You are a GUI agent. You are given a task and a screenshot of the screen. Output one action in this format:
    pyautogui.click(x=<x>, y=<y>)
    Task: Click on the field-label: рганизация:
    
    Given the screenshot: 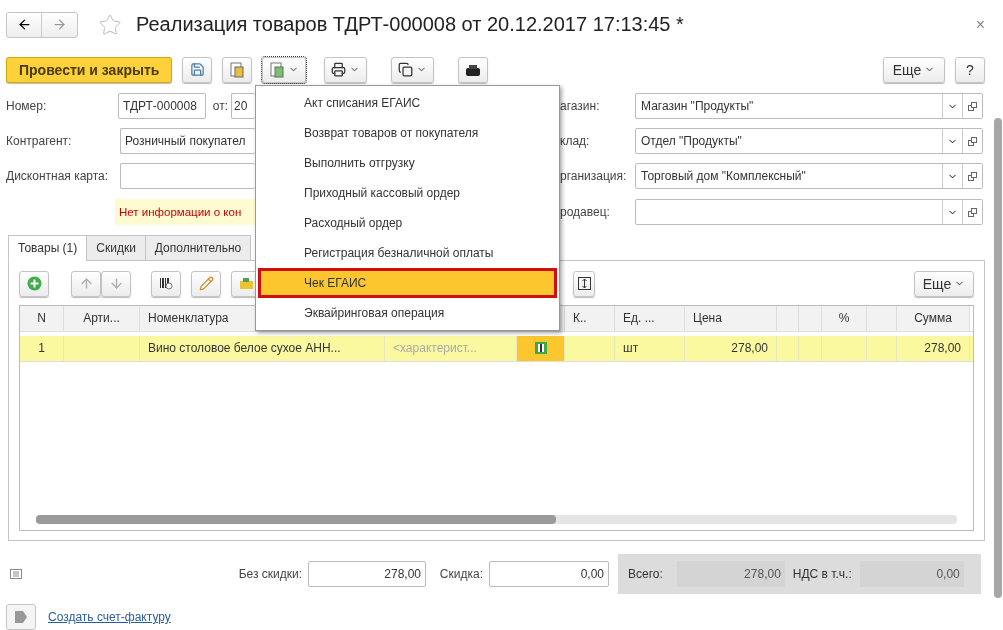 What is the action you would take?
    pyautogui.click(x=594, y=176)
    